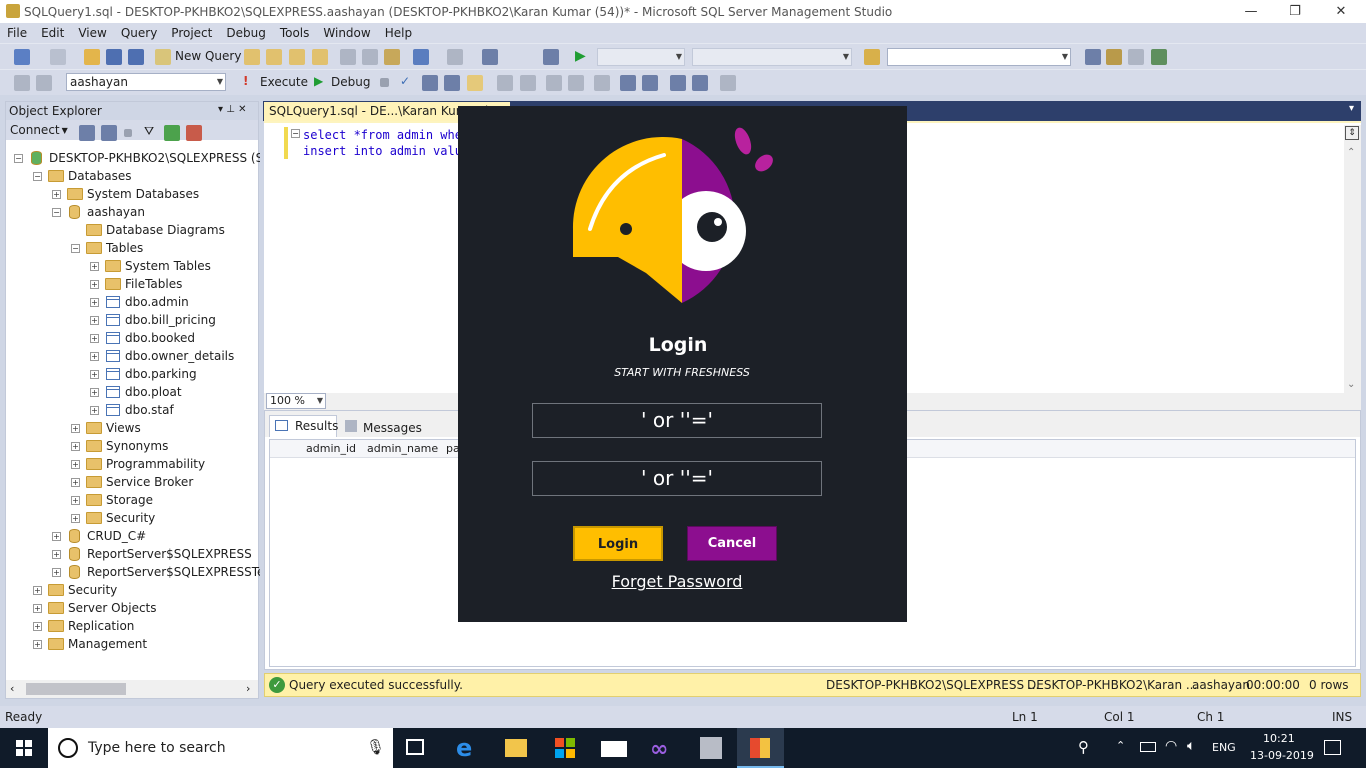  Describe the element at coordinates (551, 57) in the screenshot. I see `solution-icon` at that location.